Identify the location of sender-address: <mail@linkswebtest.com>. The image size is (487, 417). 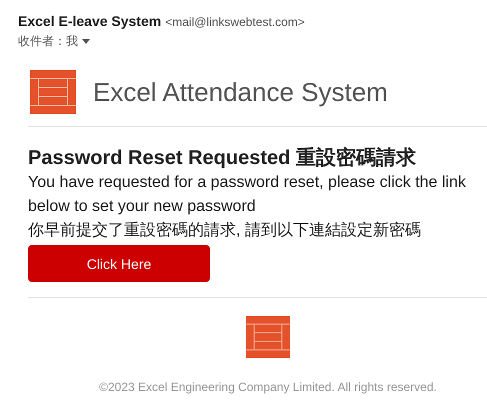
(235, 22).